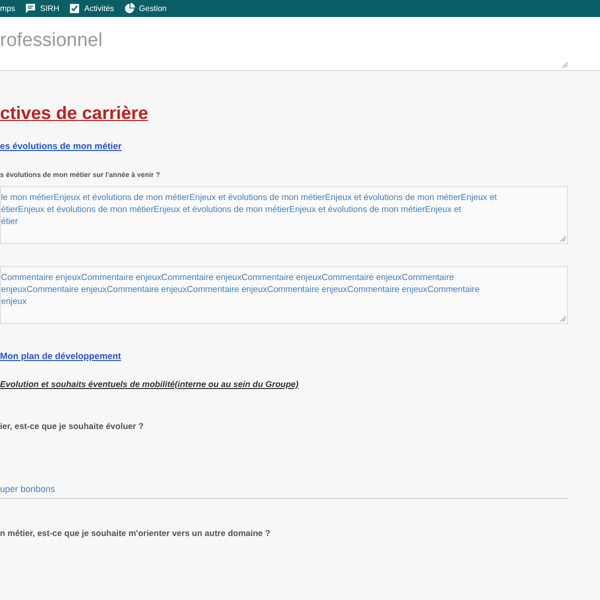 The height and width of the screenshot is (600, 600). Describe the element at coordinates (284, 491) in the screenshot. I see `input-field: uper bonbons` at that location.